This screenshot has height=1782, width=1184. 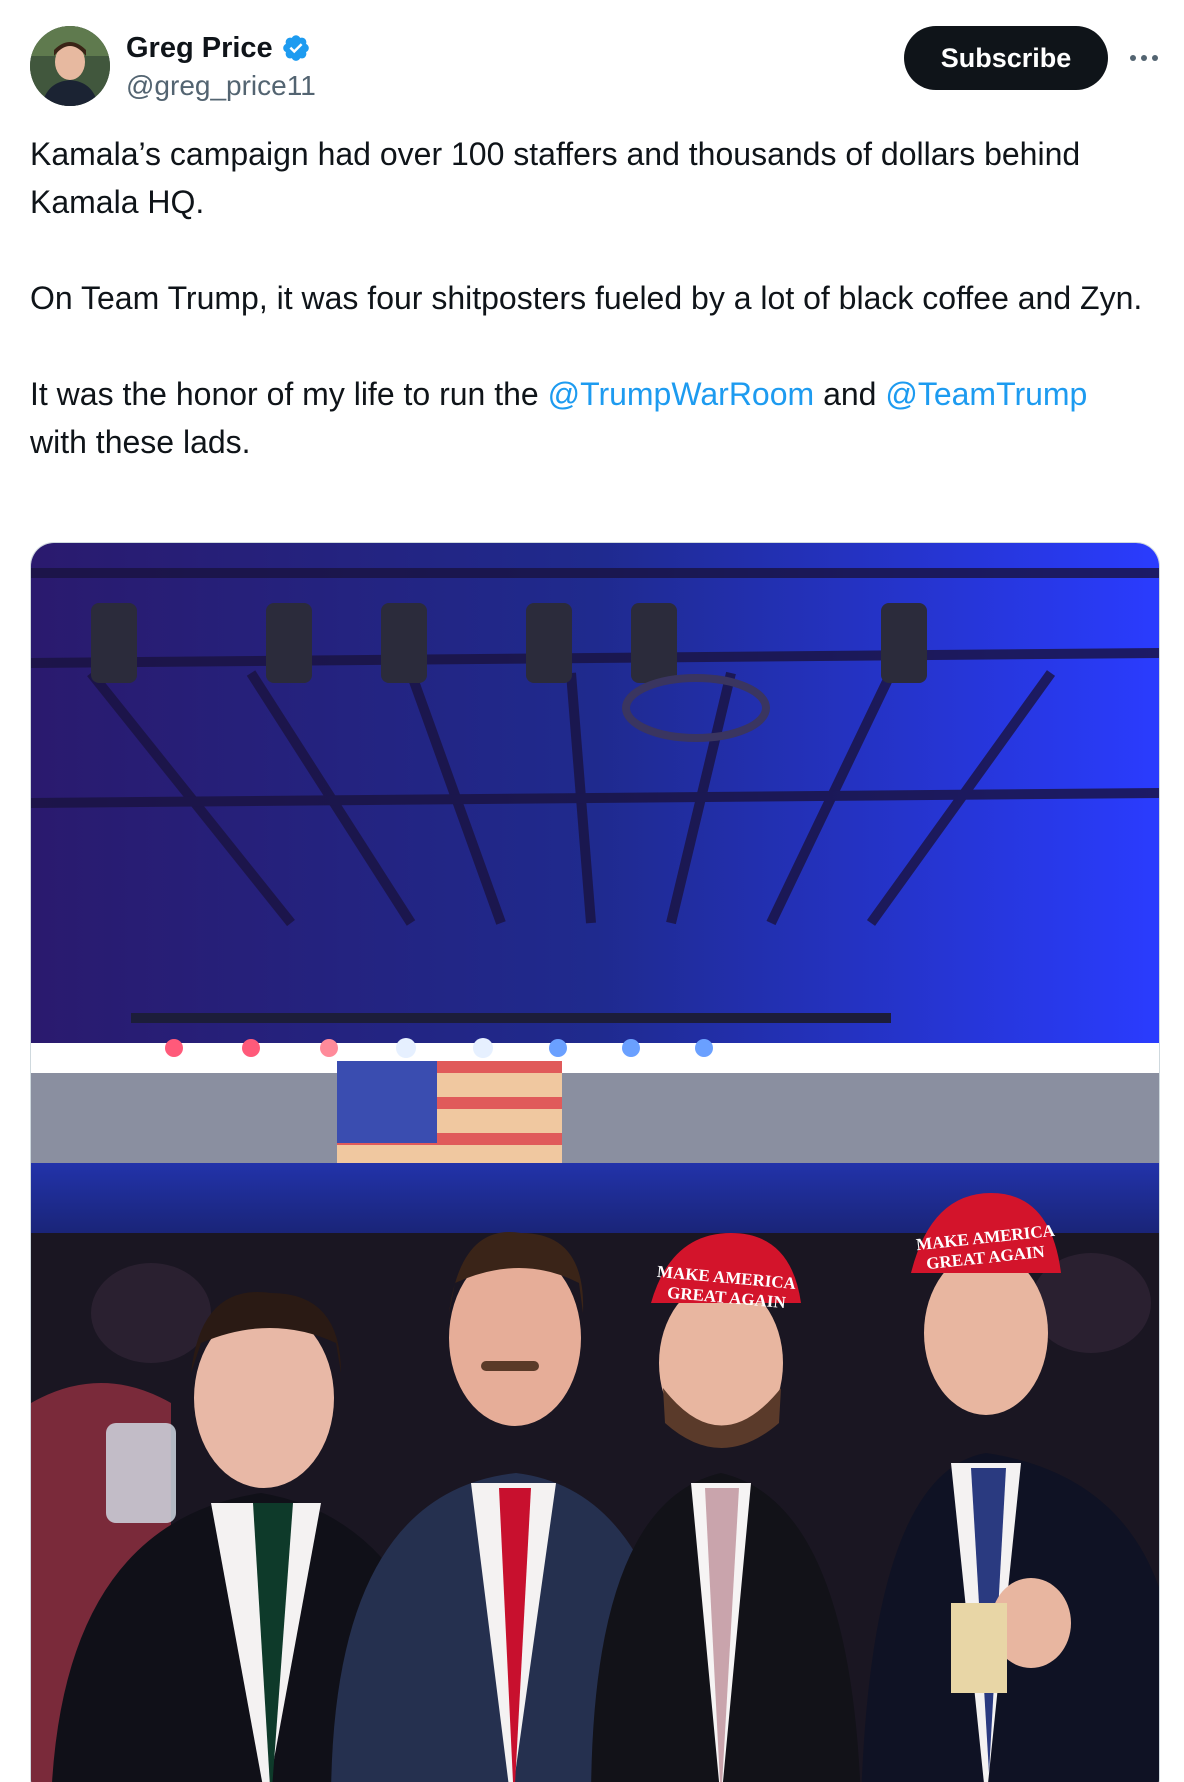 I want to click on ellipsis-icon, so click(x=1144, y=58).